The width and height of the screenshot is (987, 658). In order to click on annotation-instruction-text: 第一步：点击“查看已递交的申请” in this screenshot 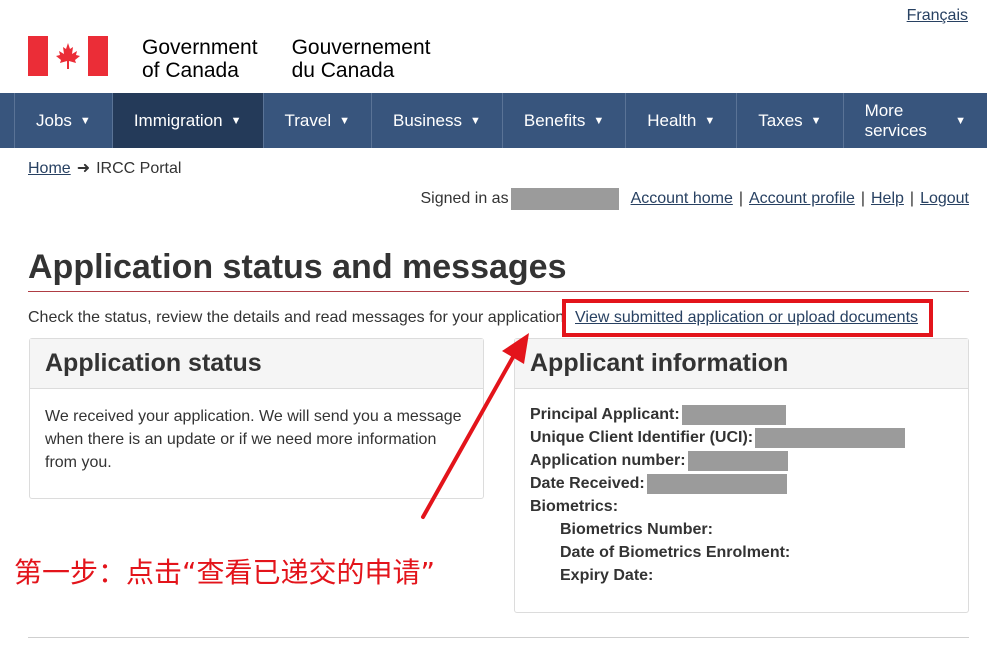, I will do `click(225, 572)`.